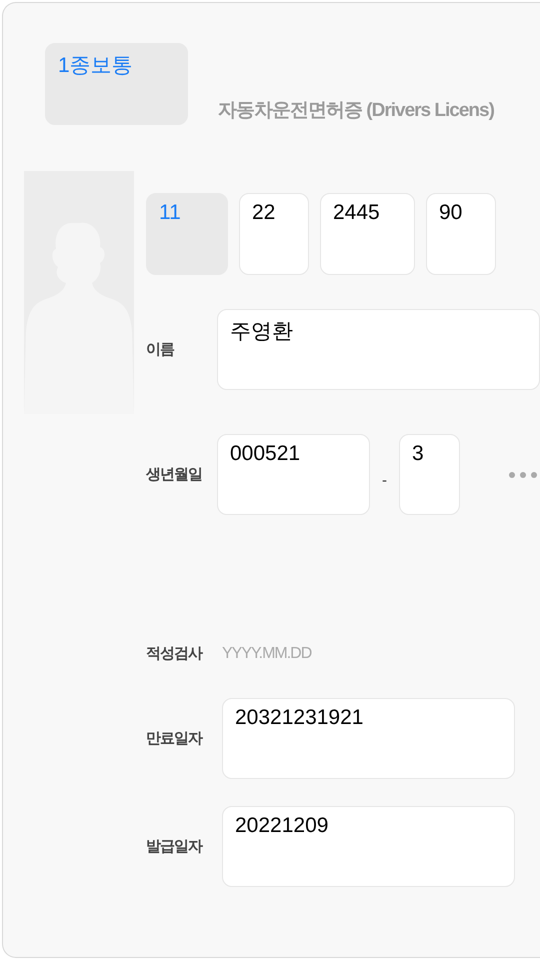  What do you see at coordinates (367, 234) in the screenshot?
I see `license-number-field: 2445` at bounding box center [367, 234].